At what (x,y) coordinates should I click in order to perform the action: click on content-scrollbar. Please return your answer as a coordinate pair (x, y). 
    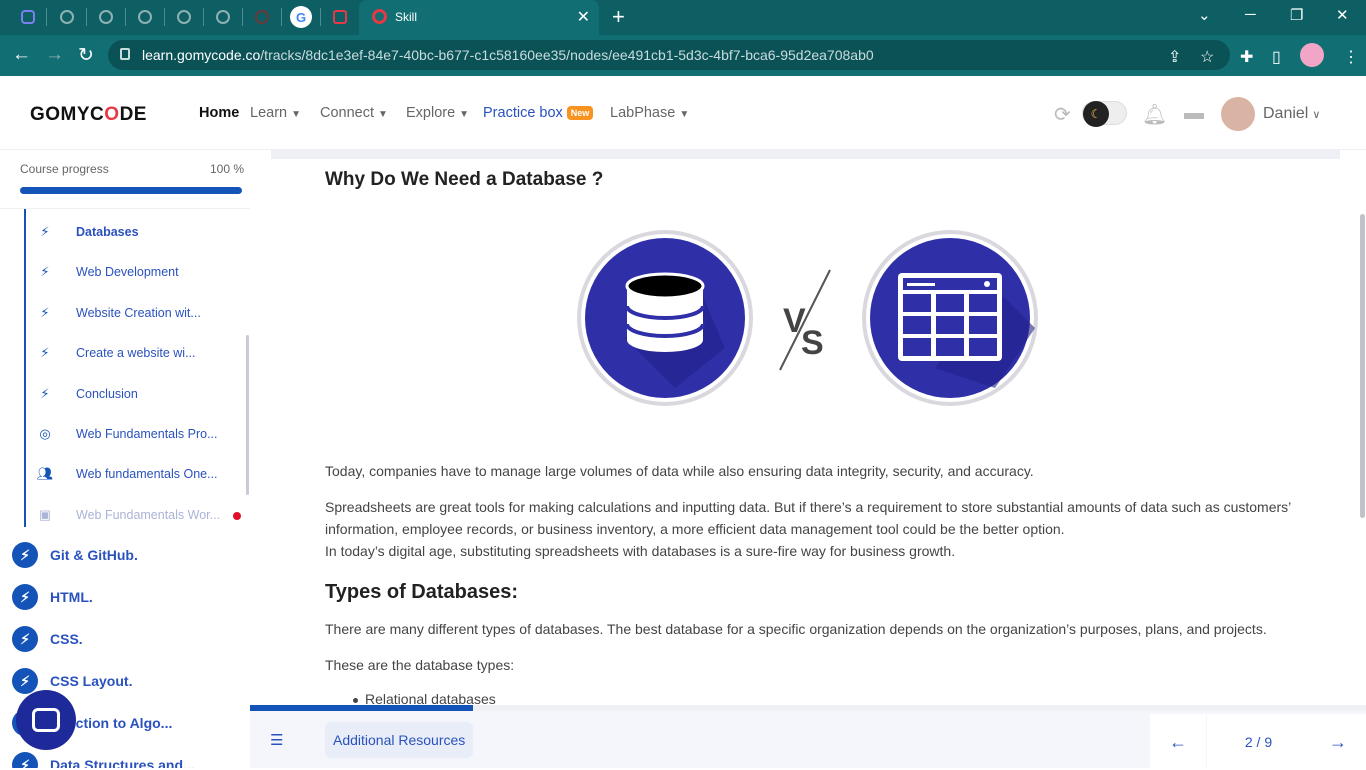
    Looking at the image, I should click on (1362, 427).